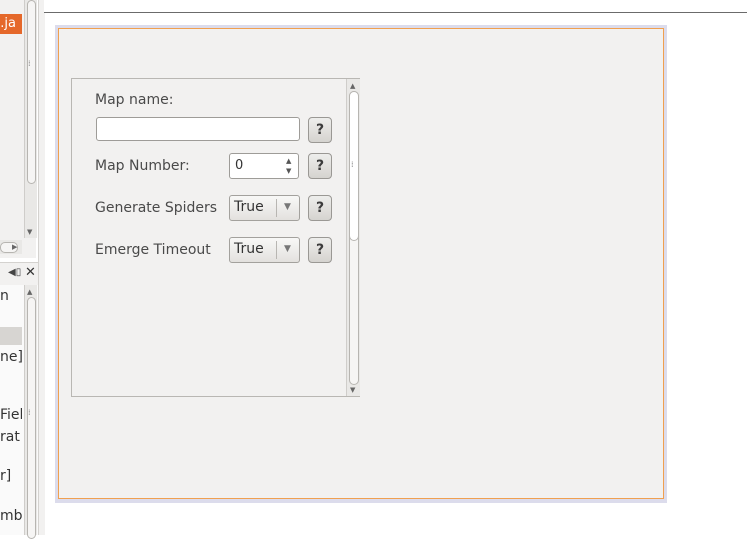 This screenshot has width=747, height=539. What do you see at coordinates (11, 516) in the screenshot?
I see `list-item: mbo` at bounding box center [11, 516].